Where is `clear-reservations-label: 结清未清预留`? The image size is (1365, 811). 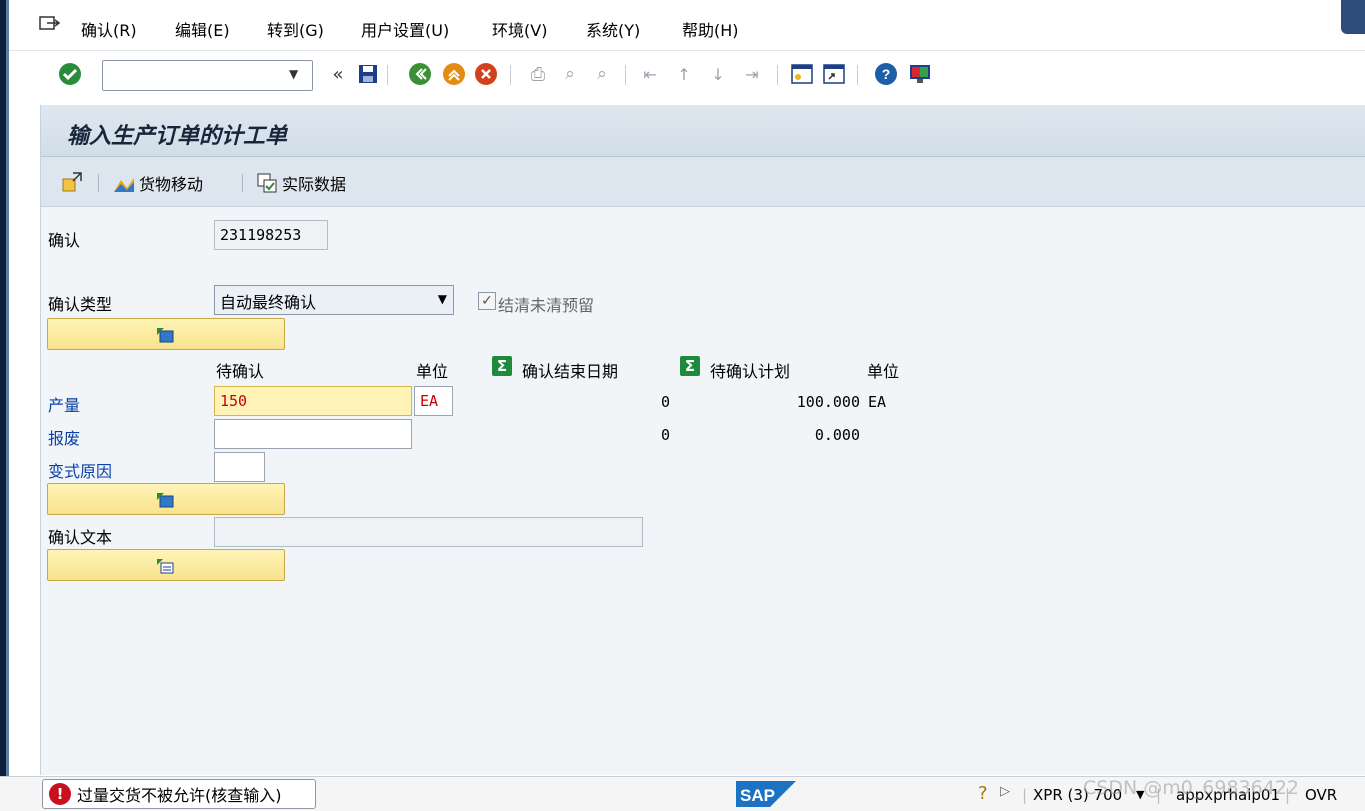 clear-reservations-label: 结清未清预留 is located at coordinates (546, 305).